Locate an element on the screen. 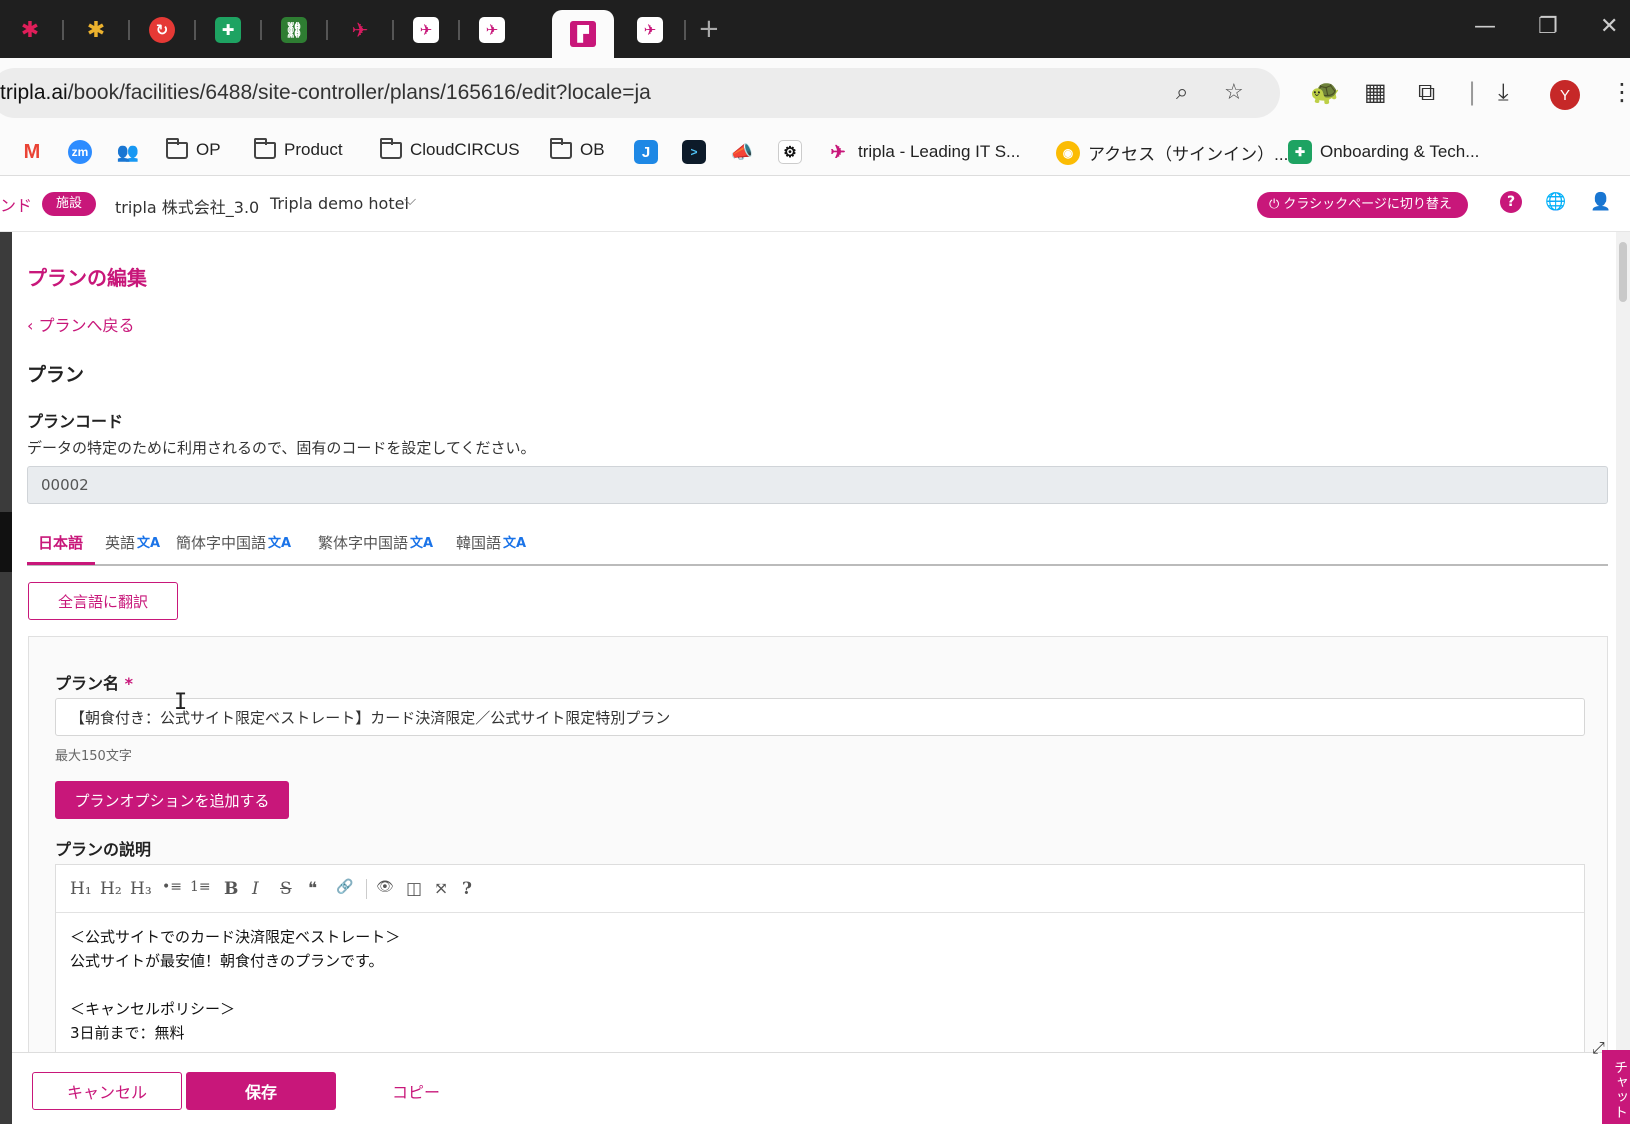 The height and width of the screenshot is (1124, 1630). link-icon: ⛓ is located at coordinates (294, 30).